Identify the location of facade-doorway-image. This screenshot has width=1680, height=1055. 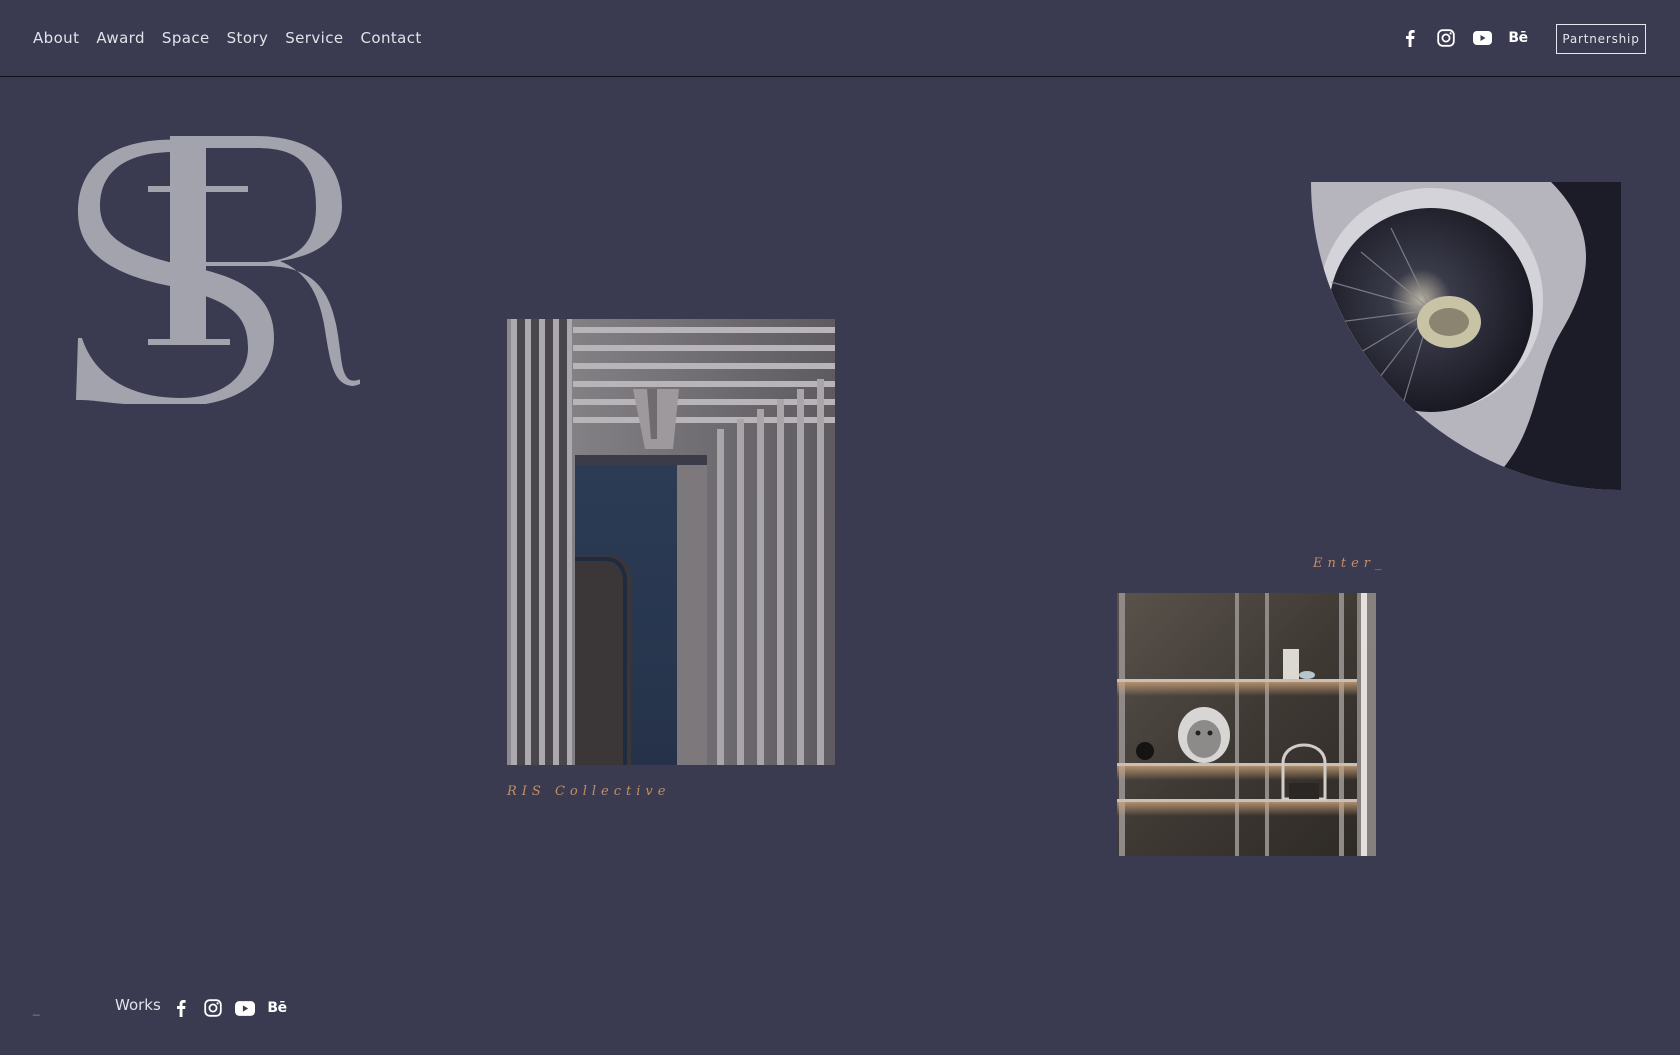
(671, 542).